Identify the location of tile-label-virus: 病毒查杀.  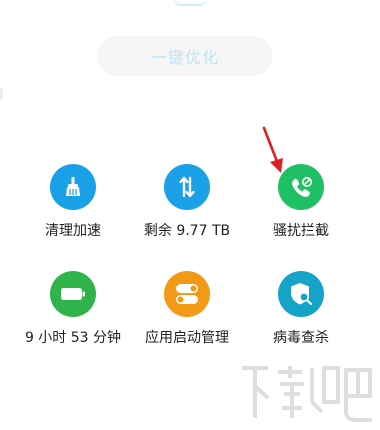
(301, 338).